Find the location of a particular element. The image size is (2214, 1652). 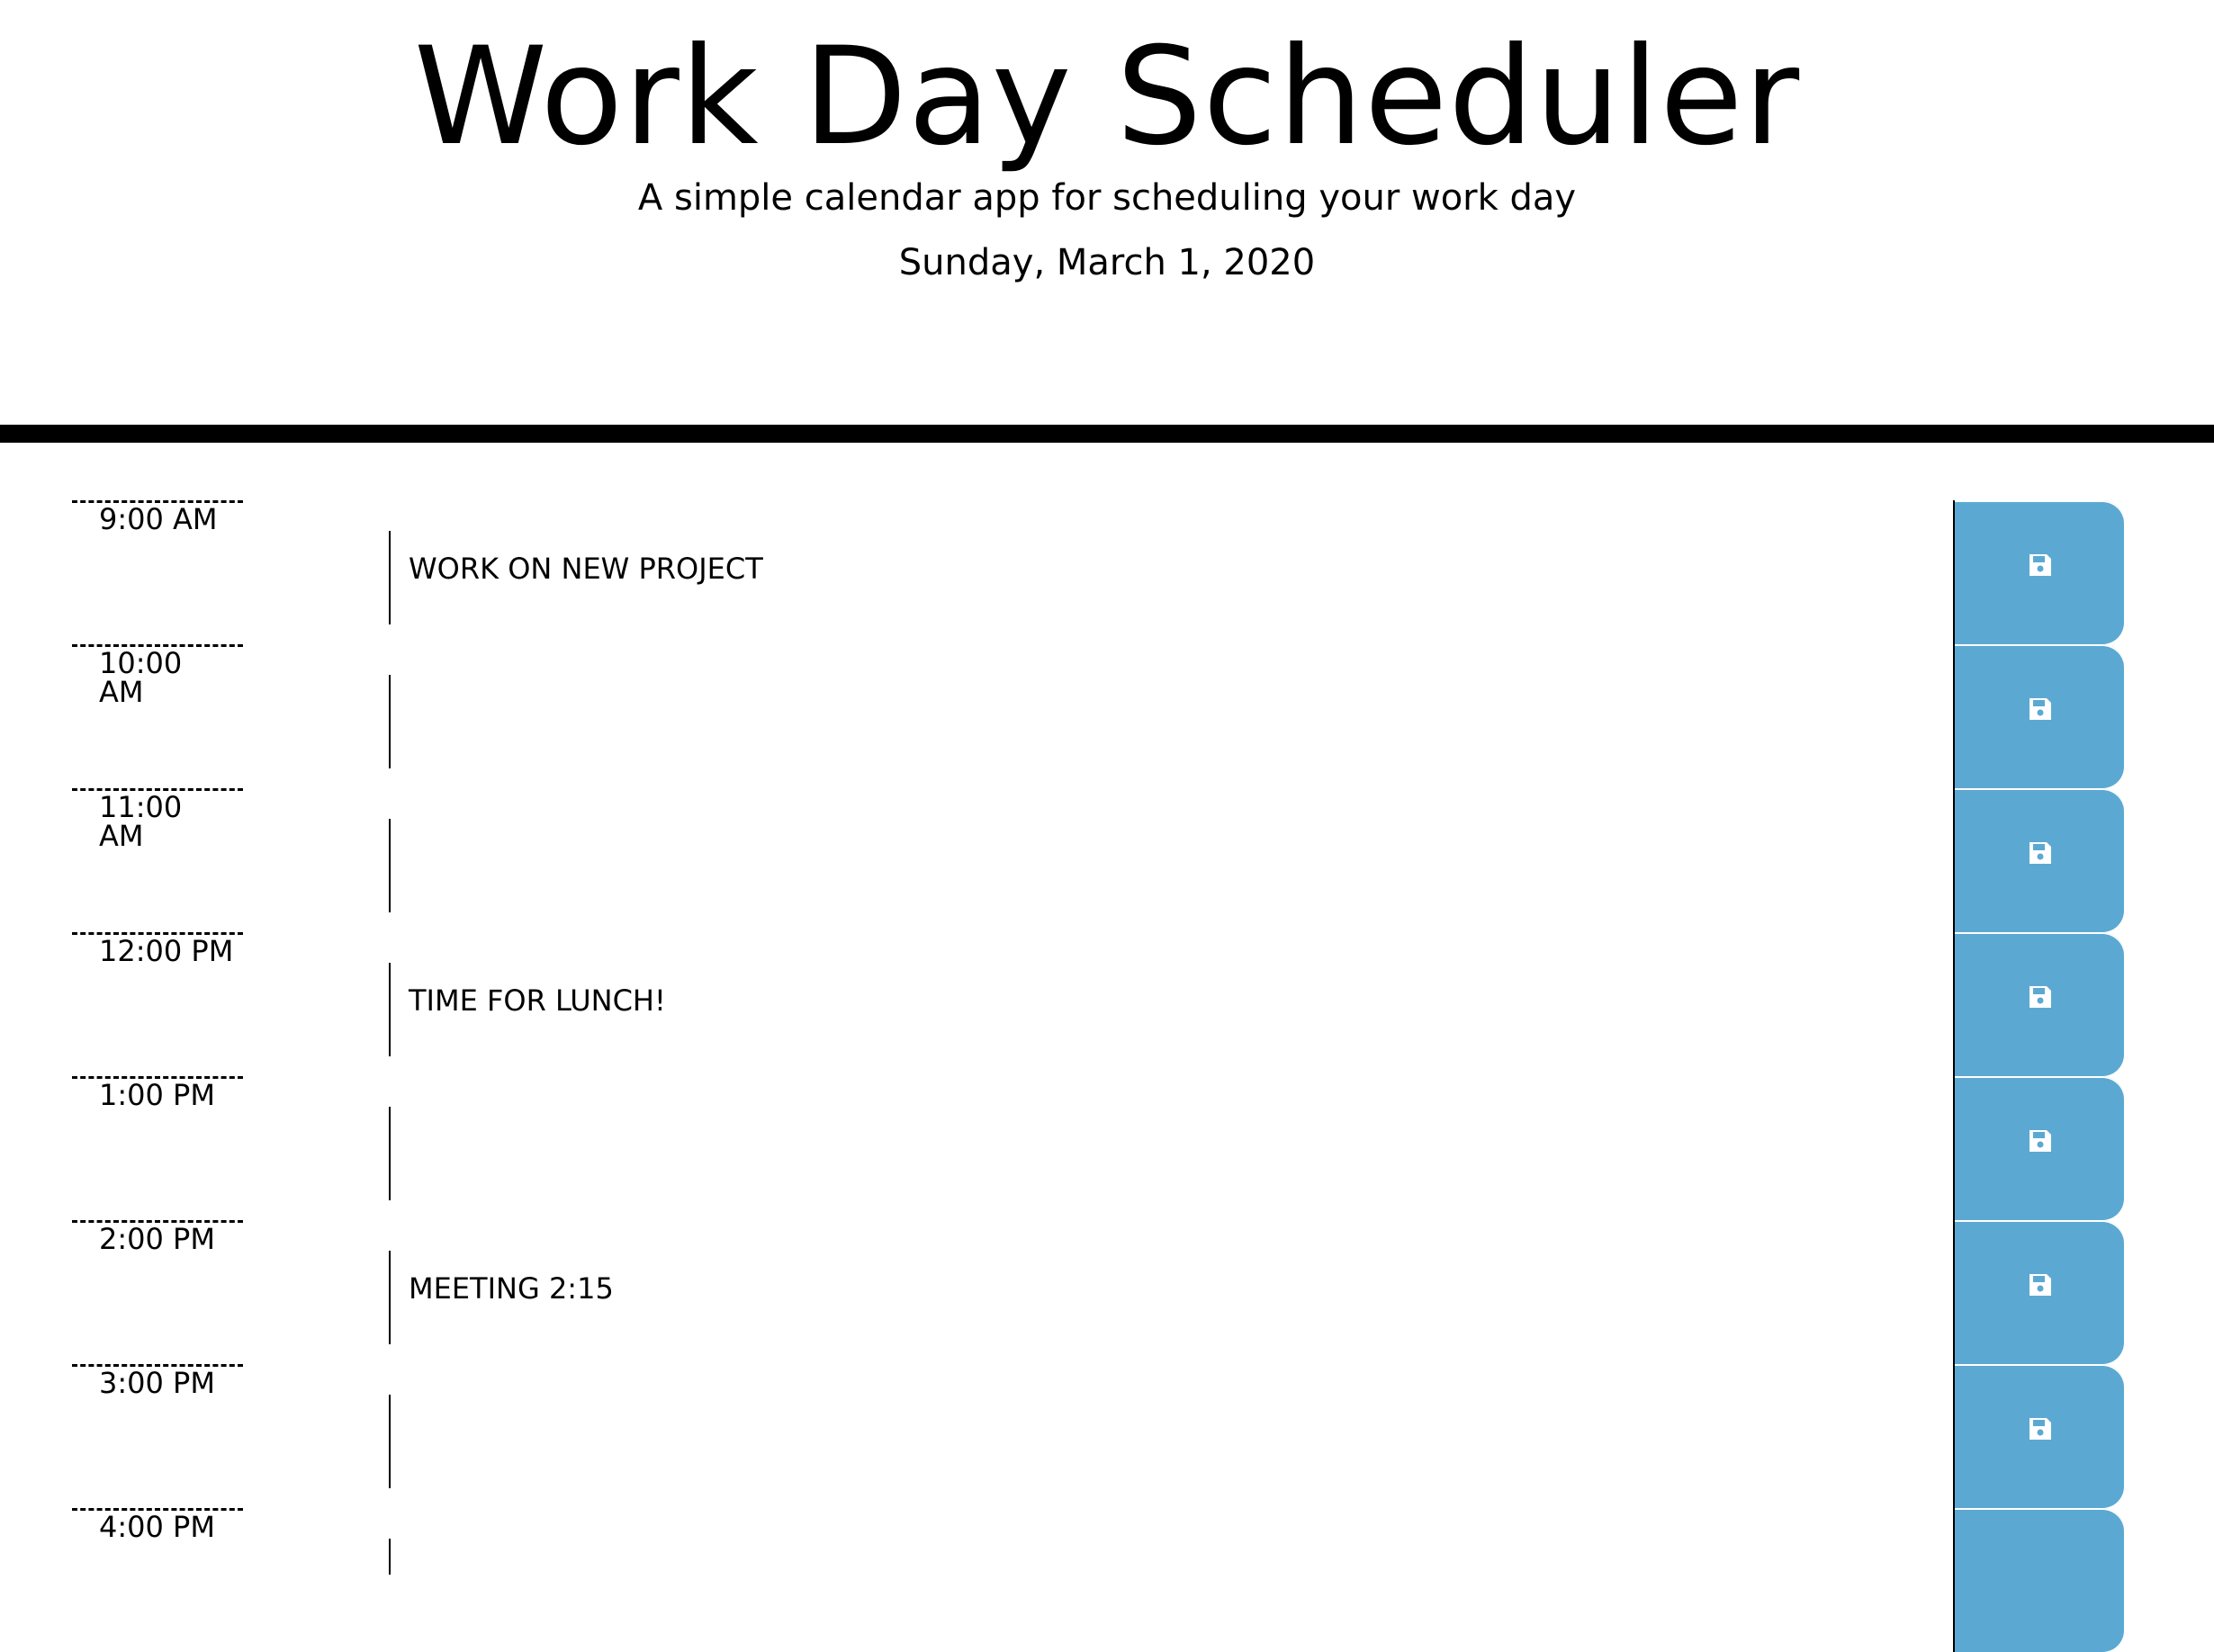

event-description-textarea: TIME FOR LUNCH! is located at coordinates (1154, 1009).